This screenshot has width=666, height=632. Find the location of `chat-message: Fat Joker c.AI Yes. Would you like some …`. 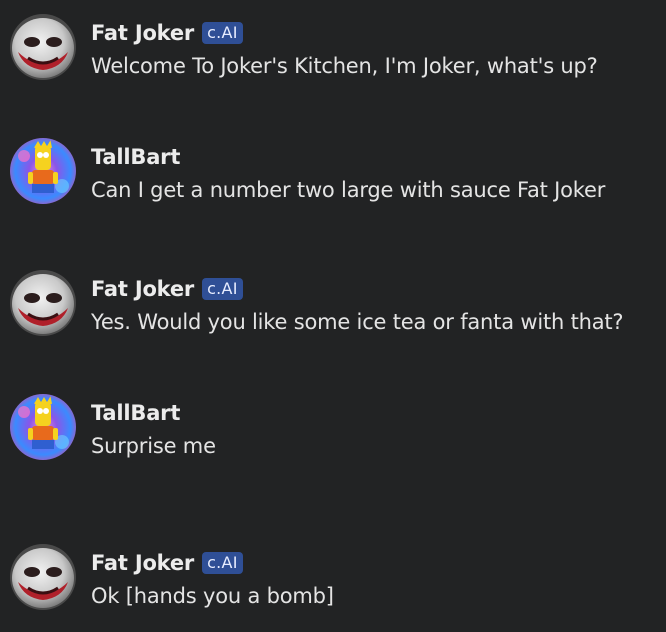

chat-message: Fat Joker c.AI Yes. Would you like some … is located at coordinates (333, 313).